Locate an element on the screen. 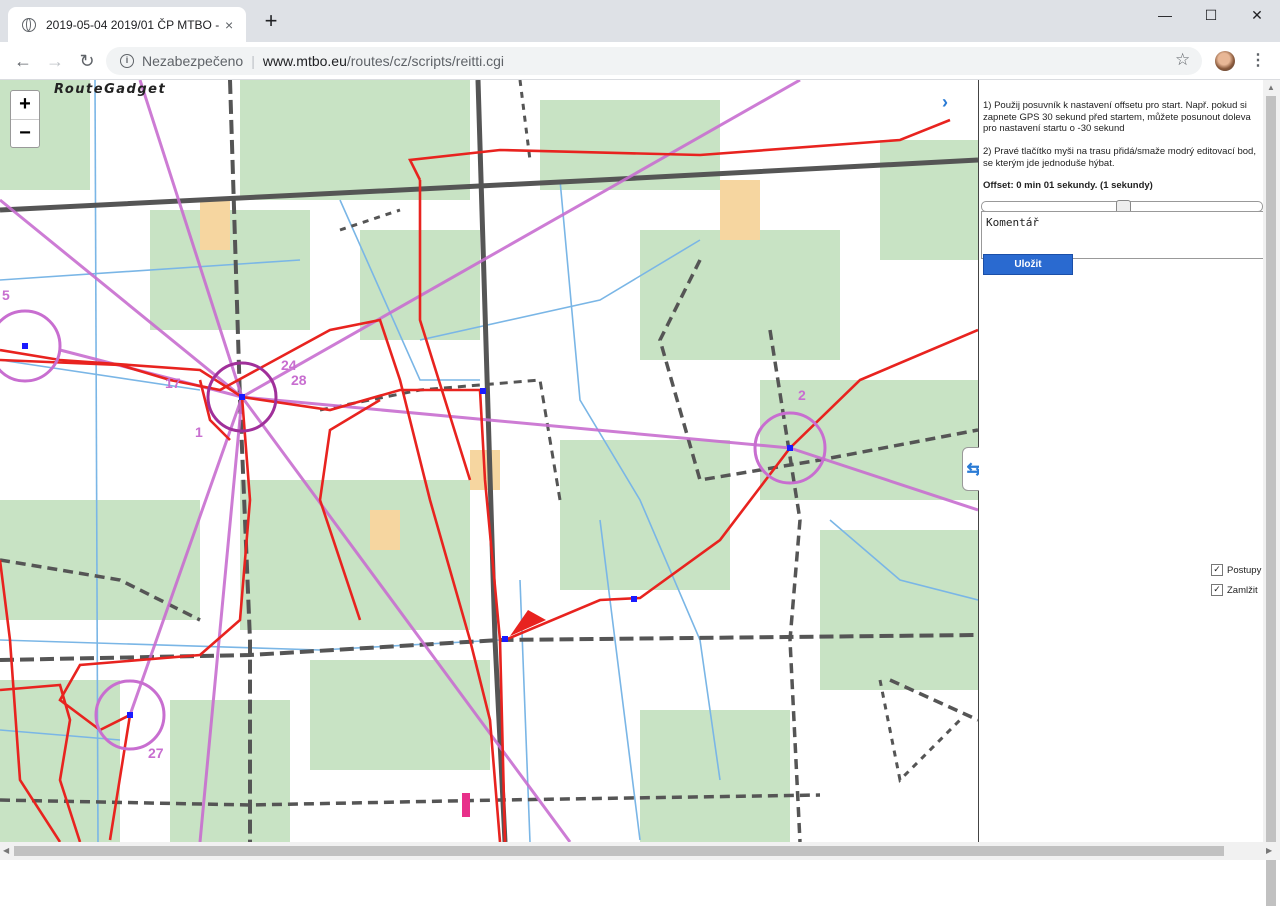 This screenshot has height=906, width=1280. control-label-5: 5 is located at coordinates (6, 295).